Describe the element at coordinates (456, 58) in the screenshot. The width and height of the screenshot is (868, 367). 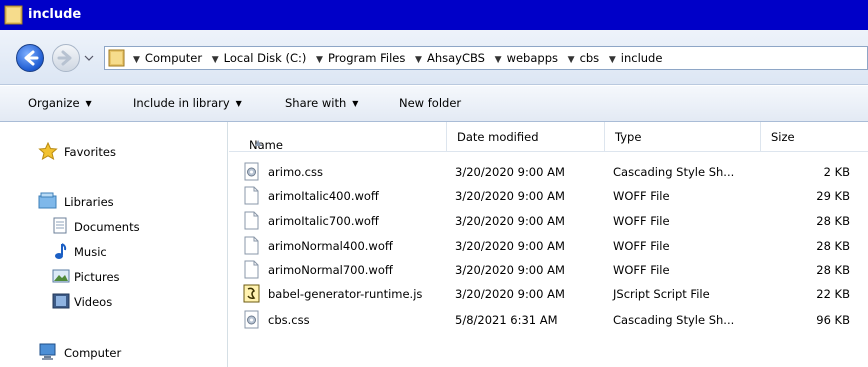
I see `breadcrumb-ahsaycbs: AhsayCBS` at that location.